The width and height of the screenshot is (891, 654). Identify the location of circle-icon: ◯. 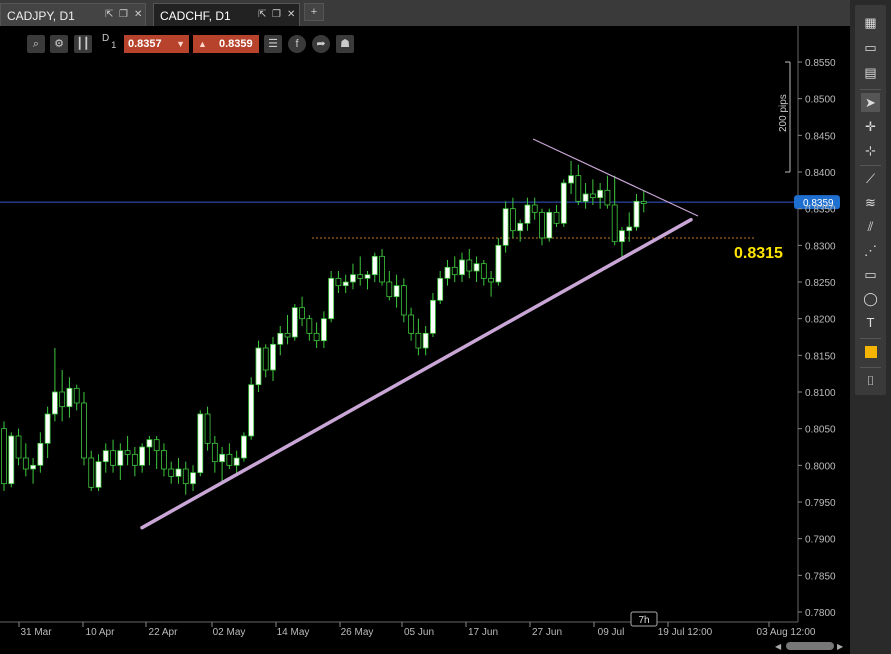
(870, 298).